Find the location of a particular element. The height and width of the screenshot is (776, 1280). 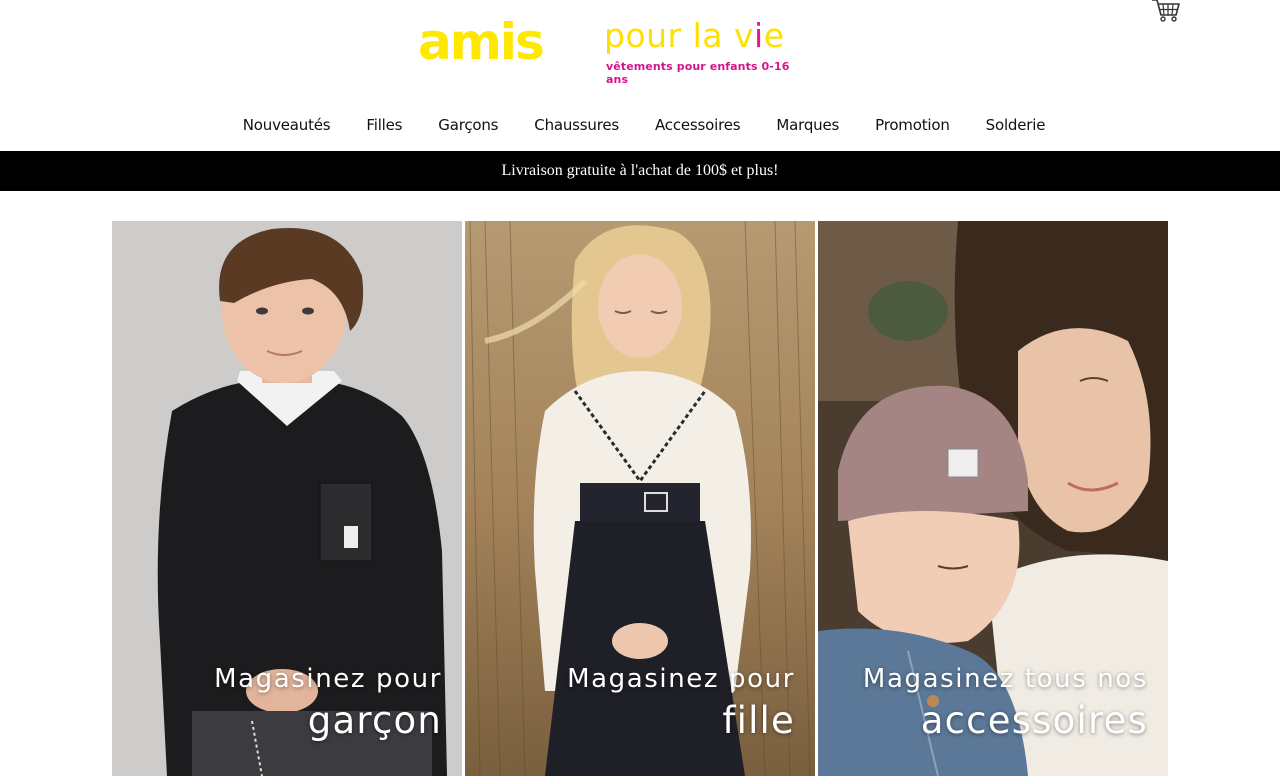

tile-caption-line2: accessoires is located at coordinates (1034, 720).